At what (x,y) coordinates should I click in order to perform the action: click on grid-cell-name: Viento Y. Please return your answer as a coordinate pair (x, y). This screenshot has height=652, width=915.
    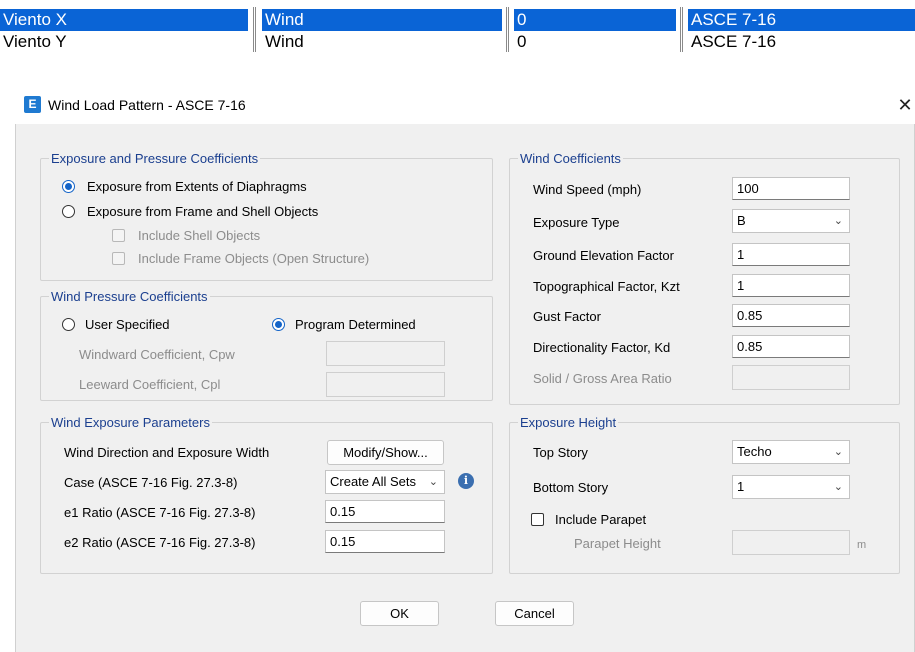
    Looking at the image, I should click on (124, 42).